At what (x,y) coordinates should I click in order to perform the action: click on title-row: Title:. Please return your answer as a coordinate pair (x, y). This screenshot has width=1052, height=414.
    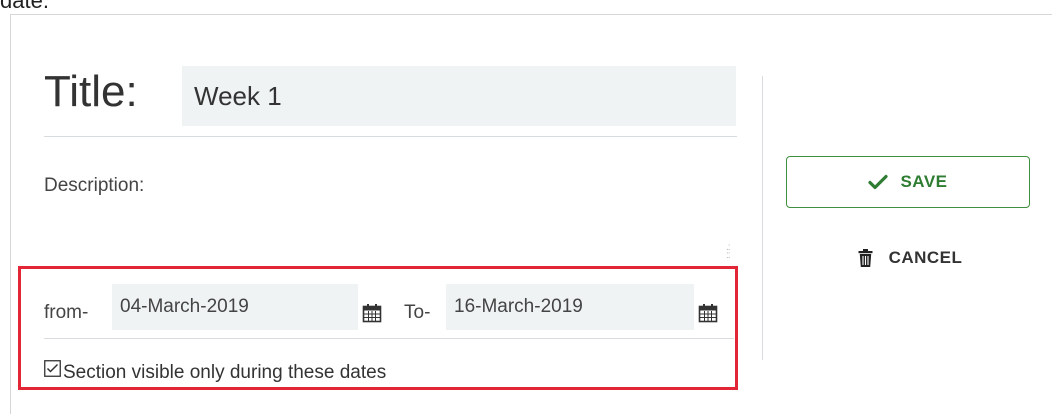
    Looking at the image, I should click on (390, 96).